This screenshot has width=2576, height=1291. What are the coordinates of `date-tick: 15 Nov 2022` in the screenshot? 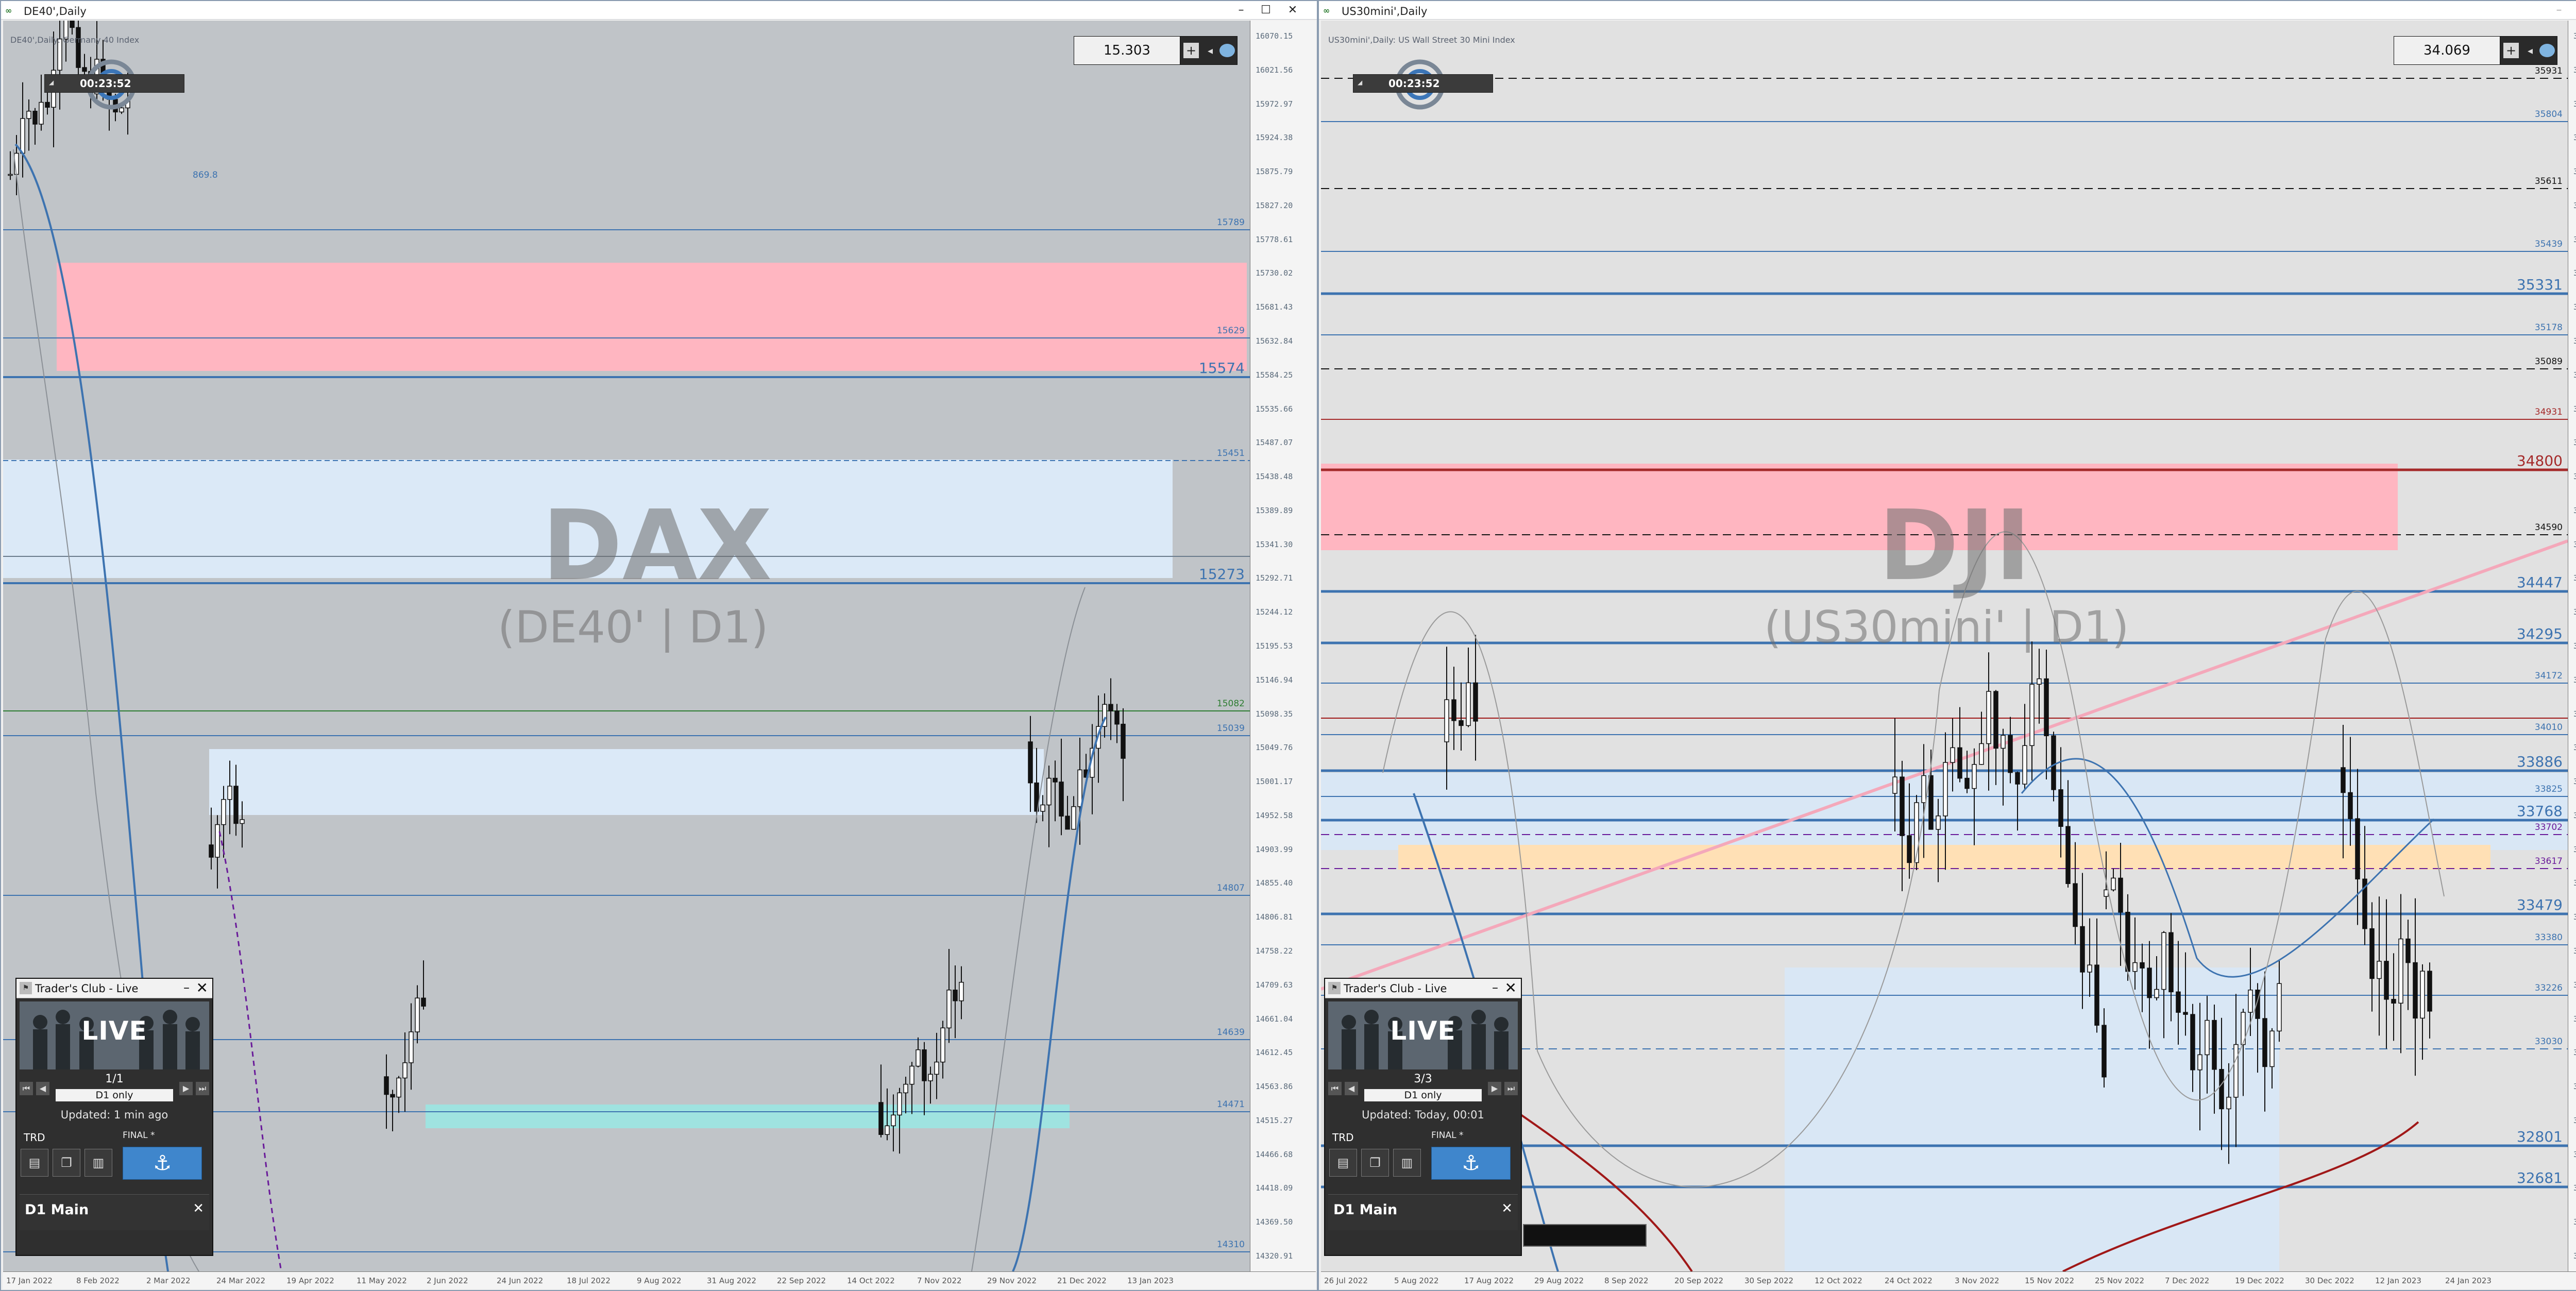 It's located at (2050, 1280).